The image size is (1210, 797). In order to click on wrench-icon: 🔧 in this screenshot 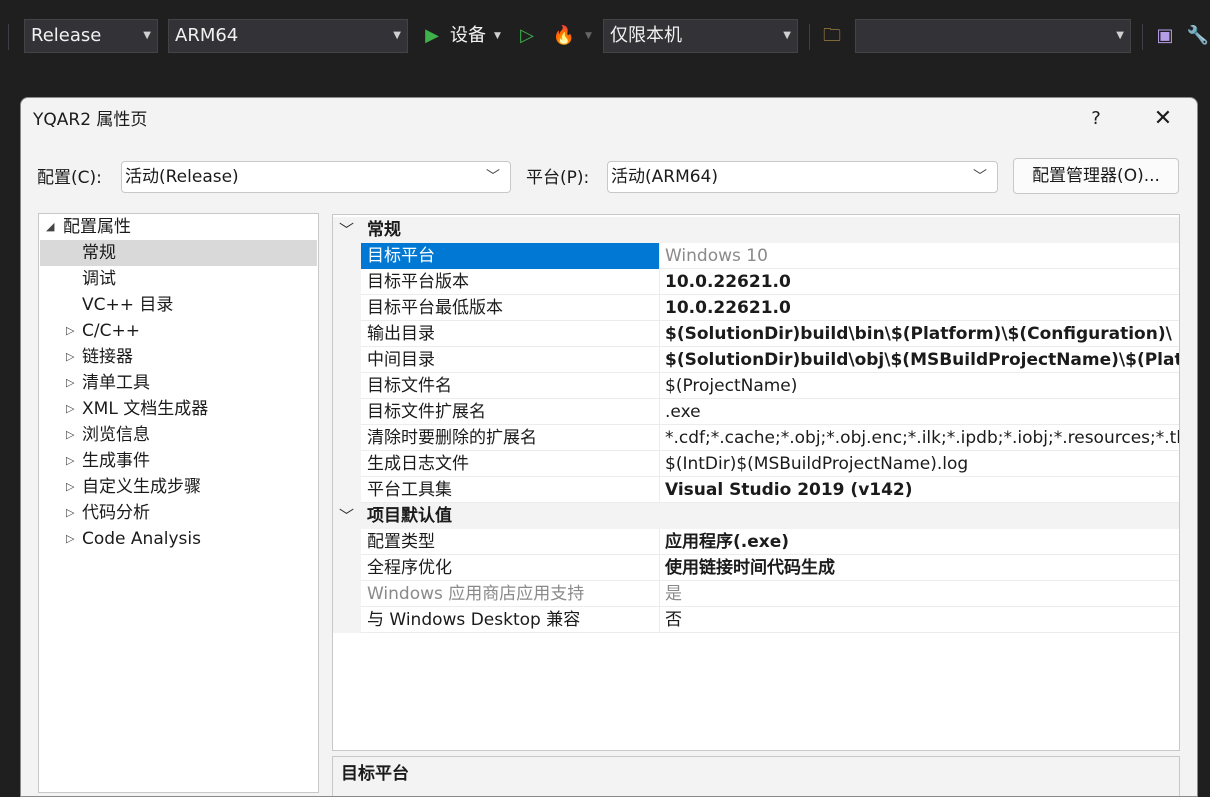, I will do `click(1198, 36)`.